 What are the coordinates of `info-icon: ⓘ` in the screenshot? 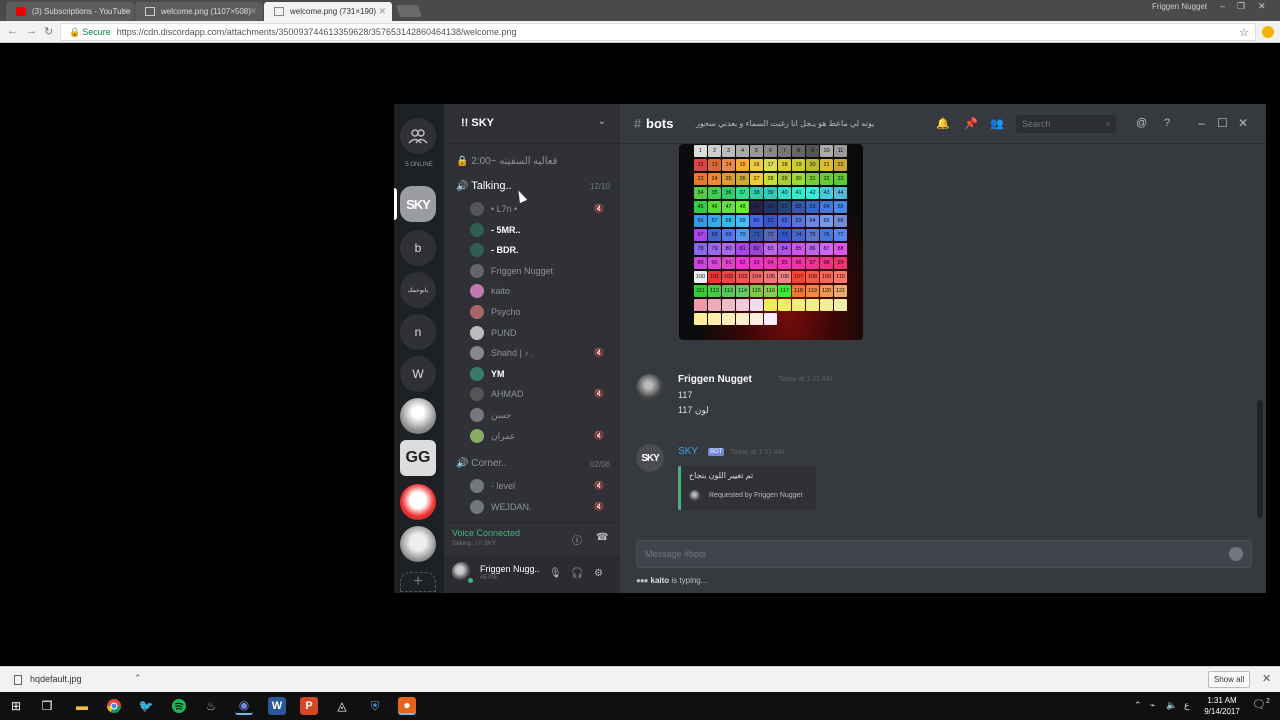 It's located at (577, 539).